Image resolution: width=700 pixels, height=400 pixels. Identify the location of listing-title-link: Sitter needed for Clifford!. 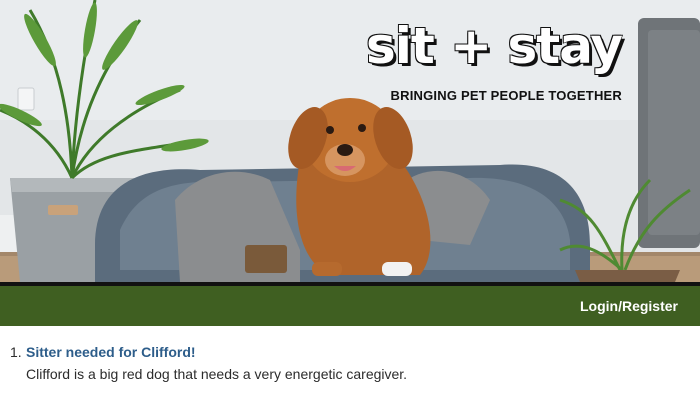
(363, 352).